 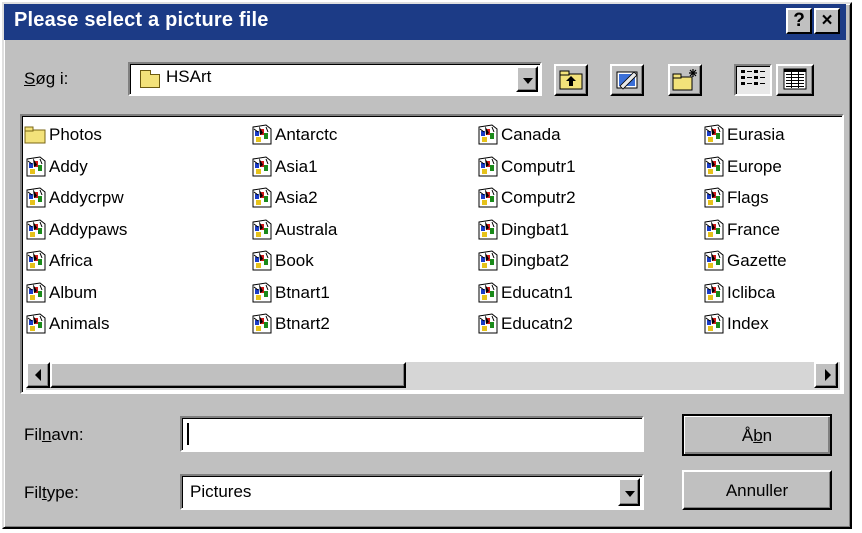 I want to click on cancel-button: Annuller, so click(x=757, y=490).